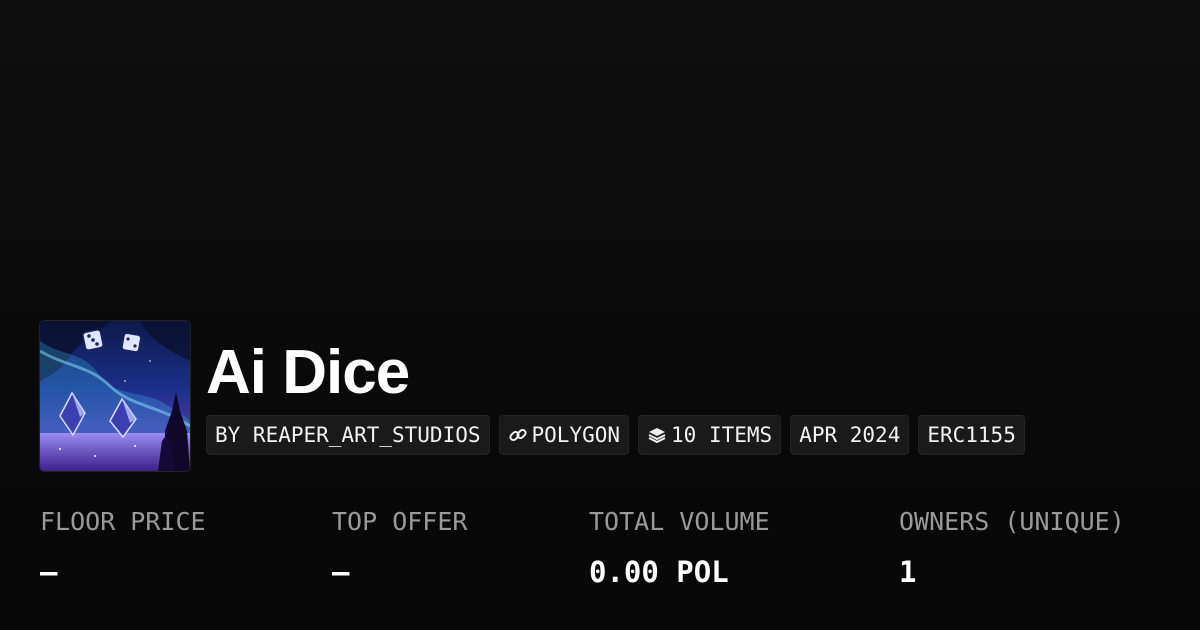 The image size is (1200, 630). I want to click on created-label: APR 2024, so click(850, 435).